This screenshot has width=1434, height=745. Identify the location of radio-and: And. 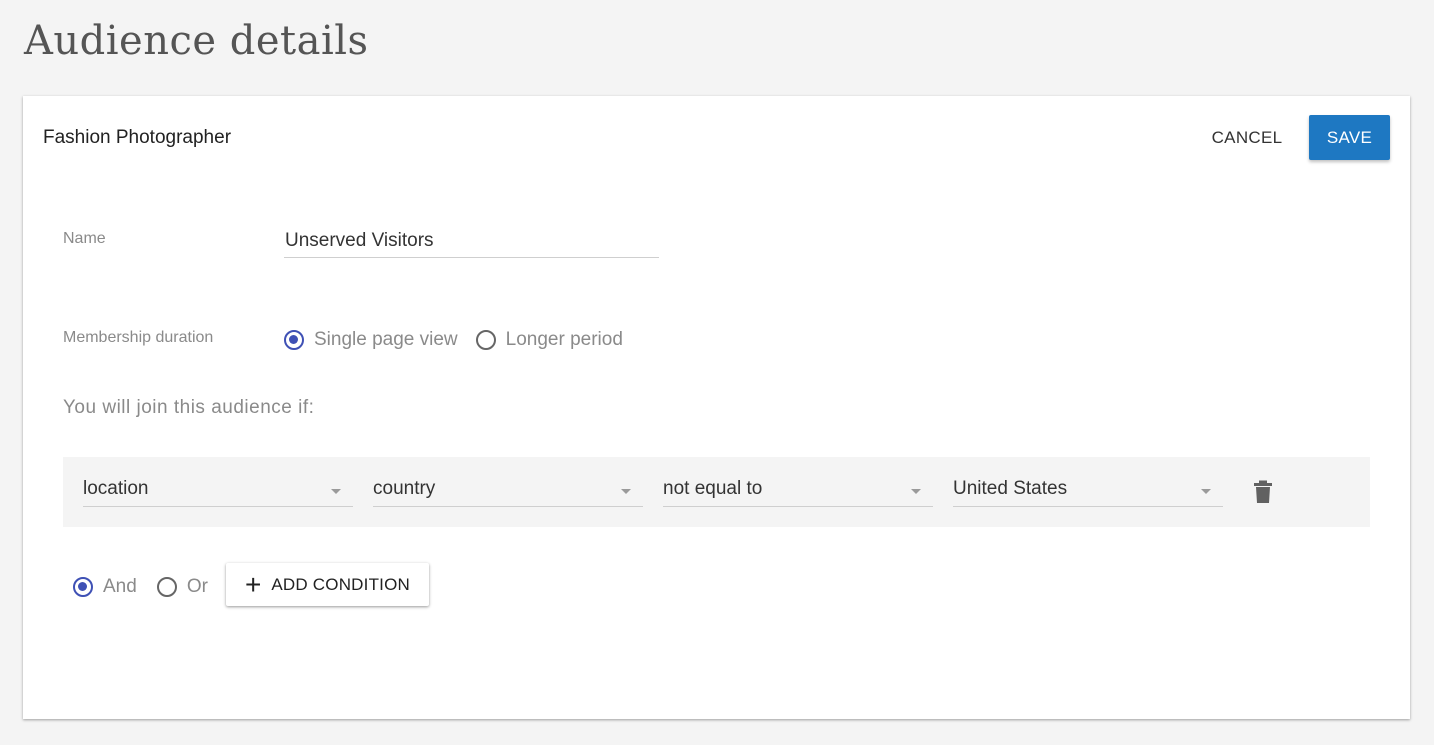
(105, 587).